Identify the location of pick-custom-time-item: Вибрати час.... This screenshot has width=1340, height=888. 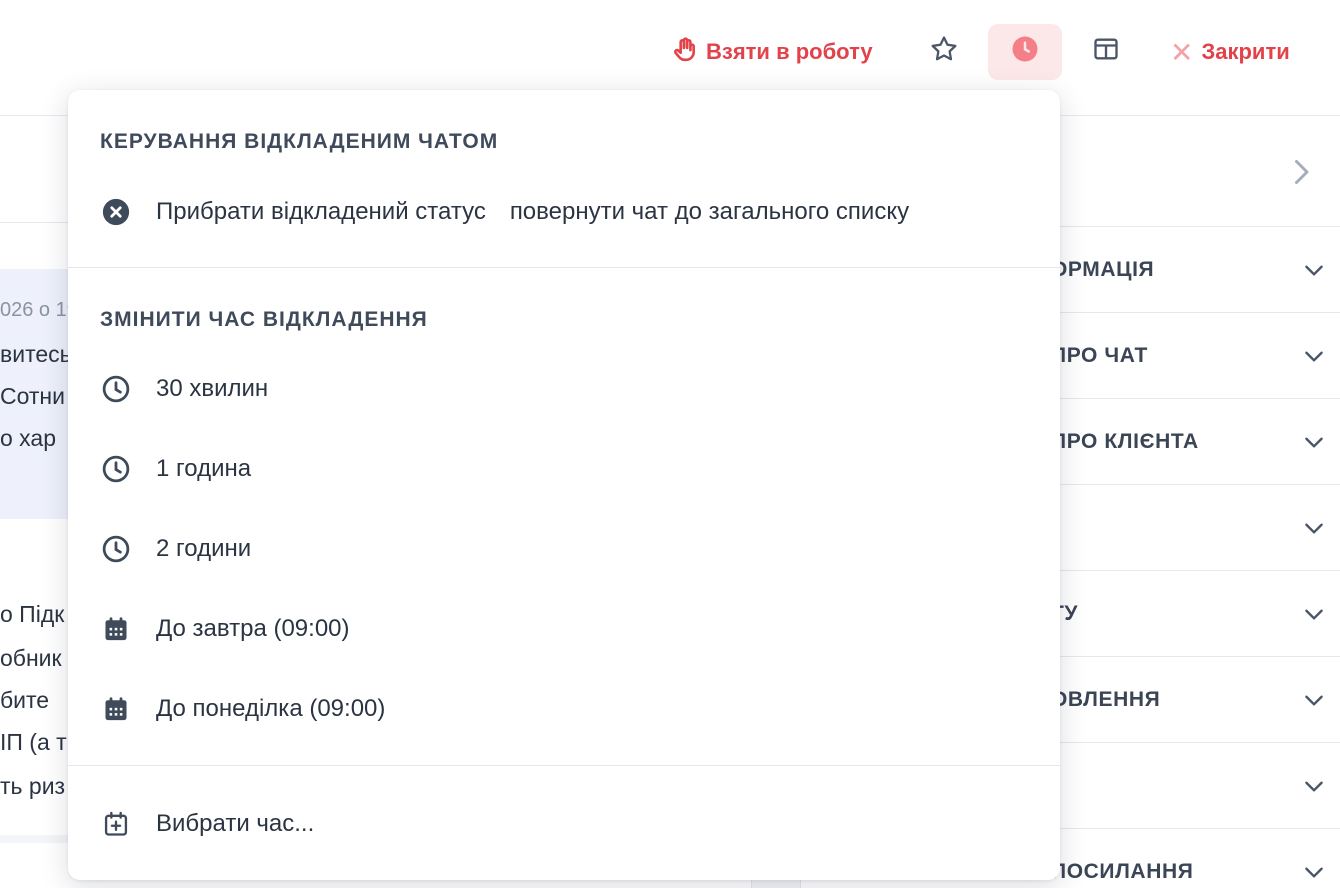
(207, 824).